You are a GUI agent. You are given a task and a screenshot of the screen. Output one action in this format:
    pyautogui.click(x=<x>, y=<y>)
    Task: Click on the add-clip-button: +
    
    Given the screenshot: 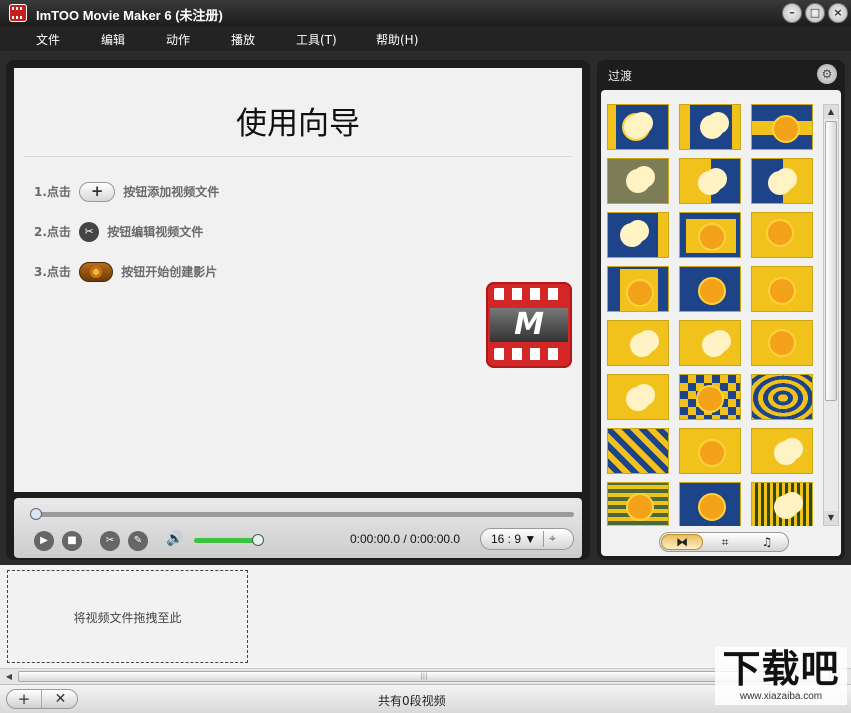 What is the action you would take?
    pyautogui.click(x=24, y=699)
    